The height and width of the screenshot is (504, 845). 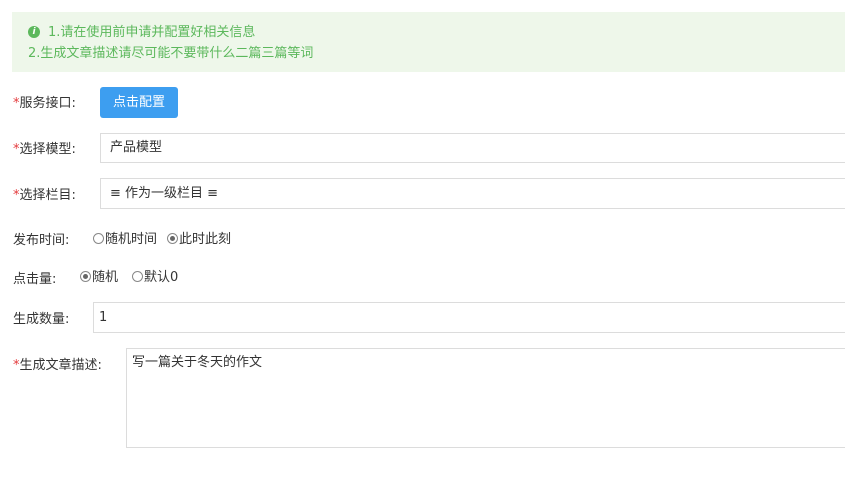 I want to click on clicks-random-label: 随机, so click(x=105, y=277).